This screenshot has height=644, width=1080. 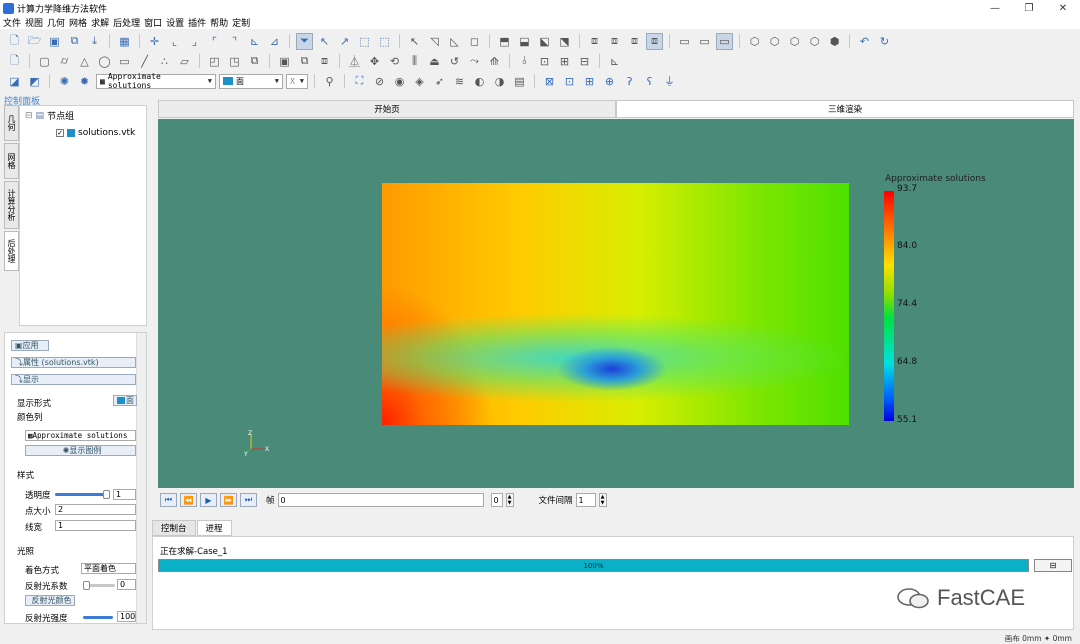 I want to click on menu-geometry: 几何, so click(x=56, y=22).